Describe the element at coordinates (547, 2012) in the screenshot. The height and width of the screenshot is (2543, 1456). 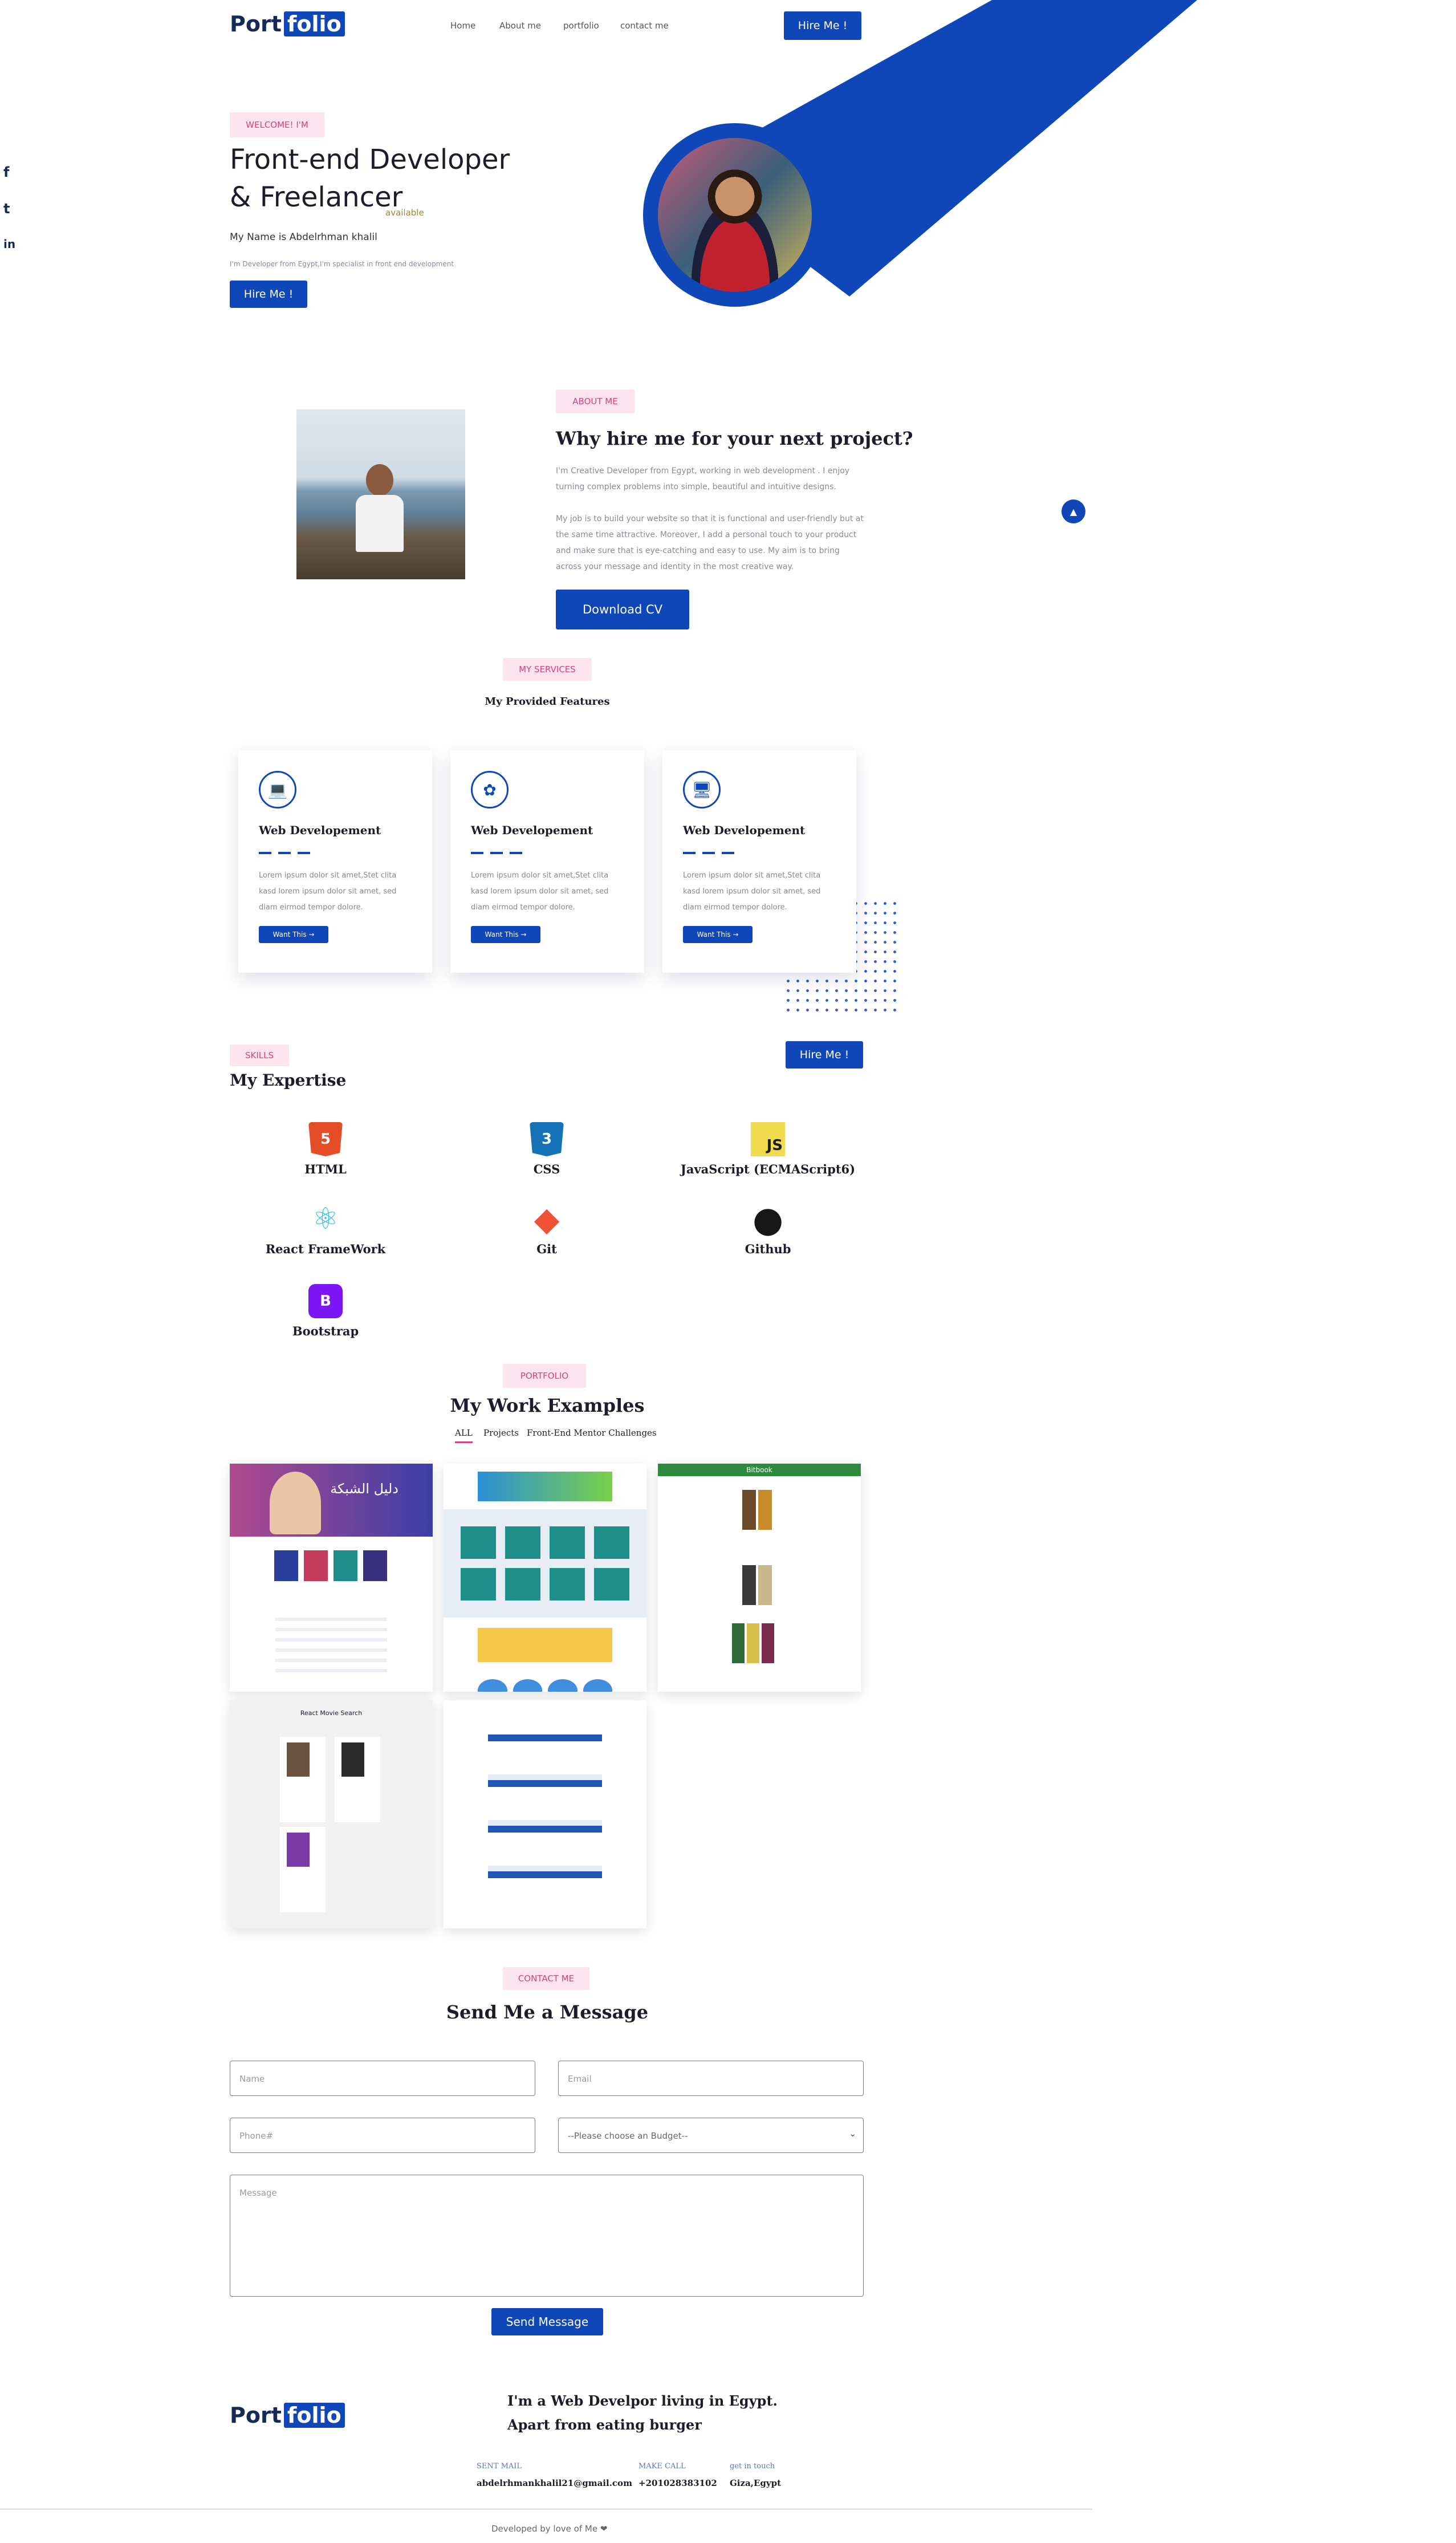
I see `contact-title: Send Me a Message` at that location.